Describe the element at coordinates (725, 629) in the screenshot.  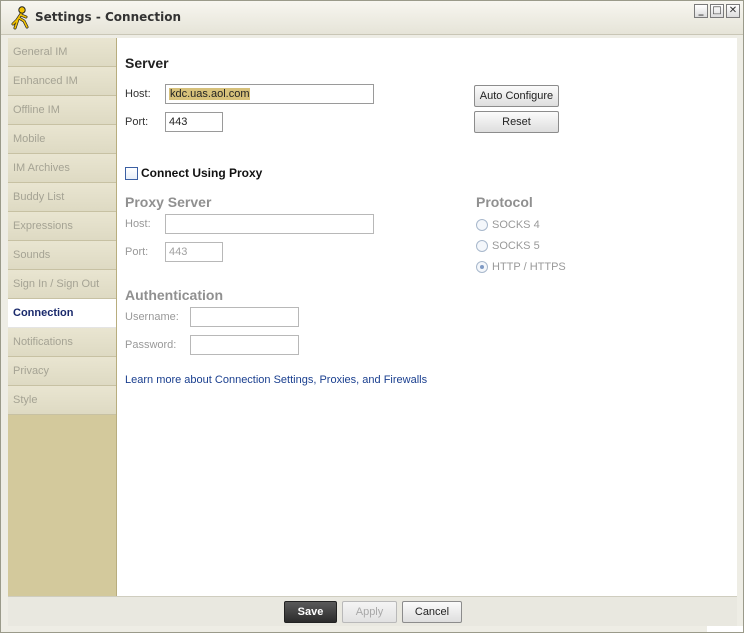
I see `resize-grip` at that location.